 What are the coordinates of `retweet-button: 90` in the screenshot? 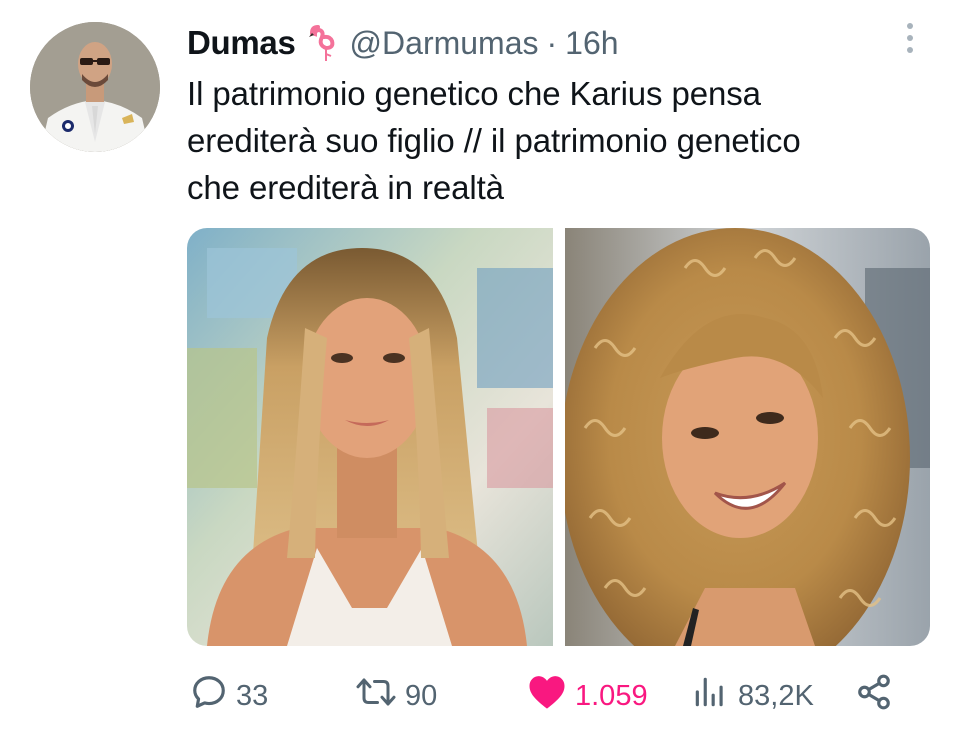 It's located at (396, 696).